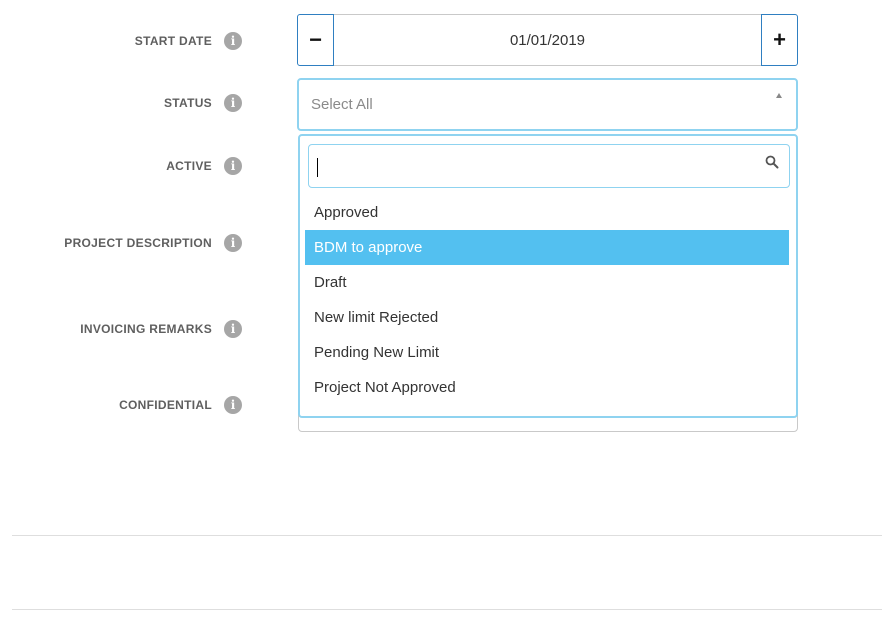 This screenshot has width=882, height=636. What do you see at coordinates (547, 387) in the screenshot?
I see `option-project-not-approved: Project Not Approved` at bounding box center [547, 387].